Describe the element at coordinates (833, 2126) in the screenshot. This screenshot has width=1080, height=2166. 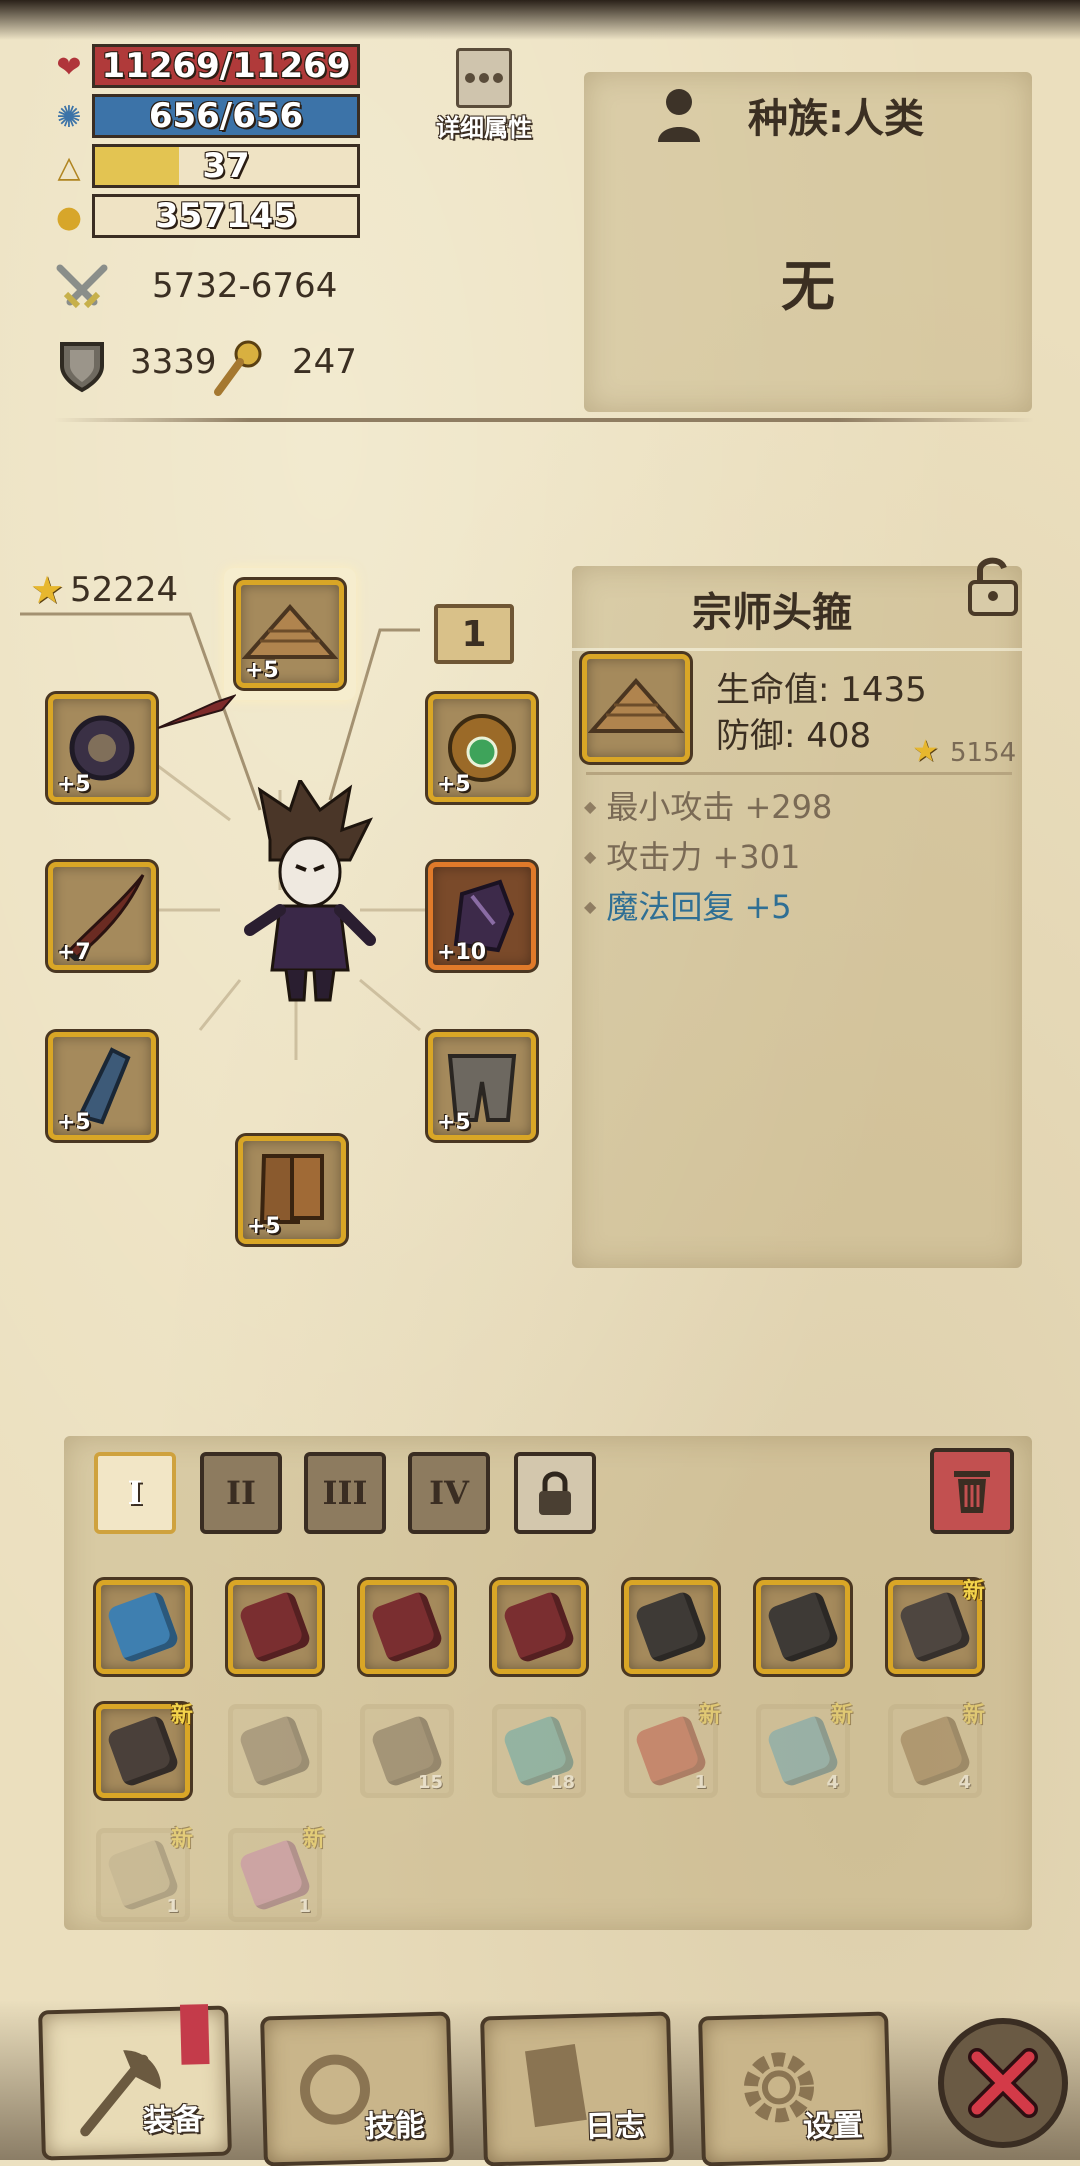
I see `nav-settings-label: 设置` at that location.